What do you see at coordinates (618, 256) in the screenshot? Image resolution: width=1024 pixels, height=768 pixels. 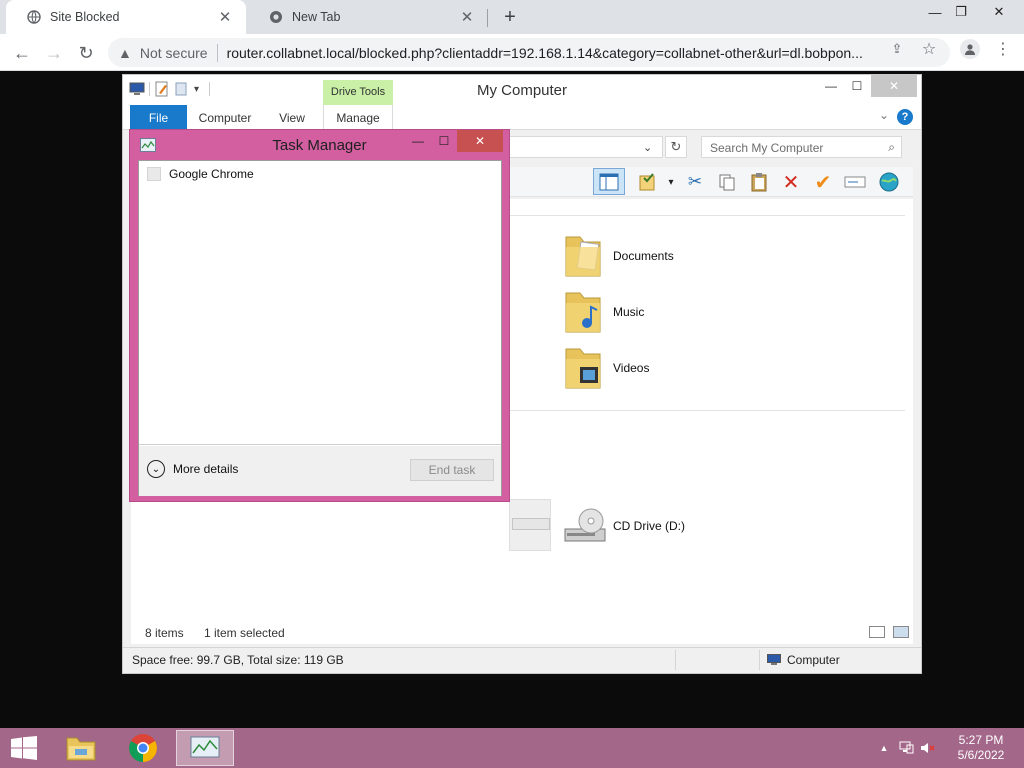 I see `list-item: Documents` at bounding box center [618, 256].